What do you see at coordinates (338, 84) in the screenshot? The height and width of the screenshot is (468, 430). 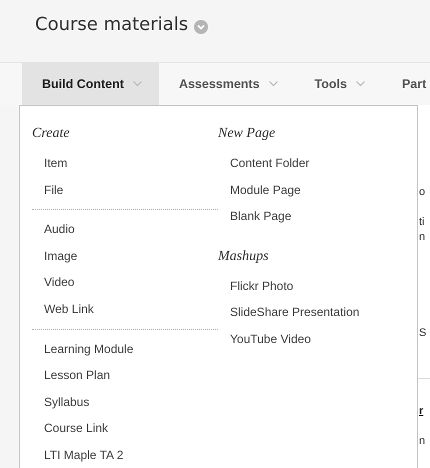 I see `menu-tab: Tools` at bounding box center [338, 84].